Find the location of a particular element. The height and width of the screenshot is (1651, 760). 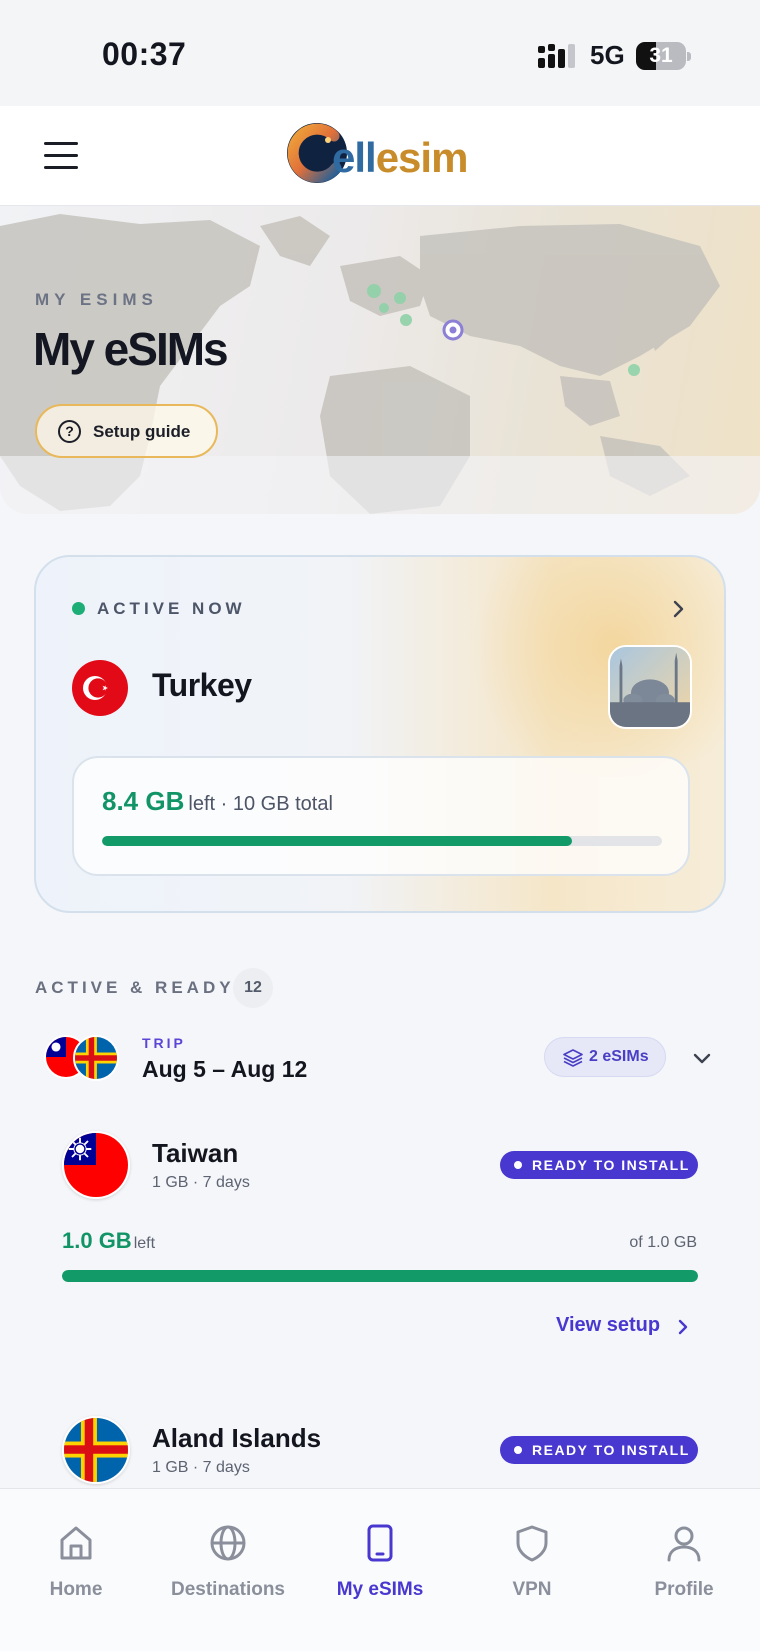

nav-profile: Profile is located at coordinates (684, 1549).